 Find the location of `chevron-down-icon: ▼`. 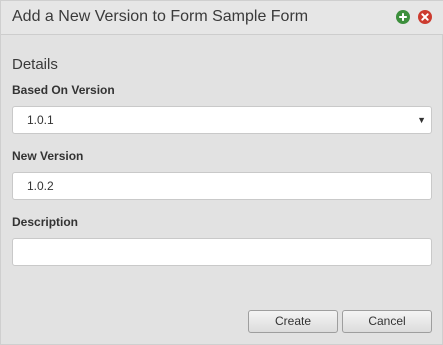

chevron-down-icon: ▼ is located at coordinates (421, 120).